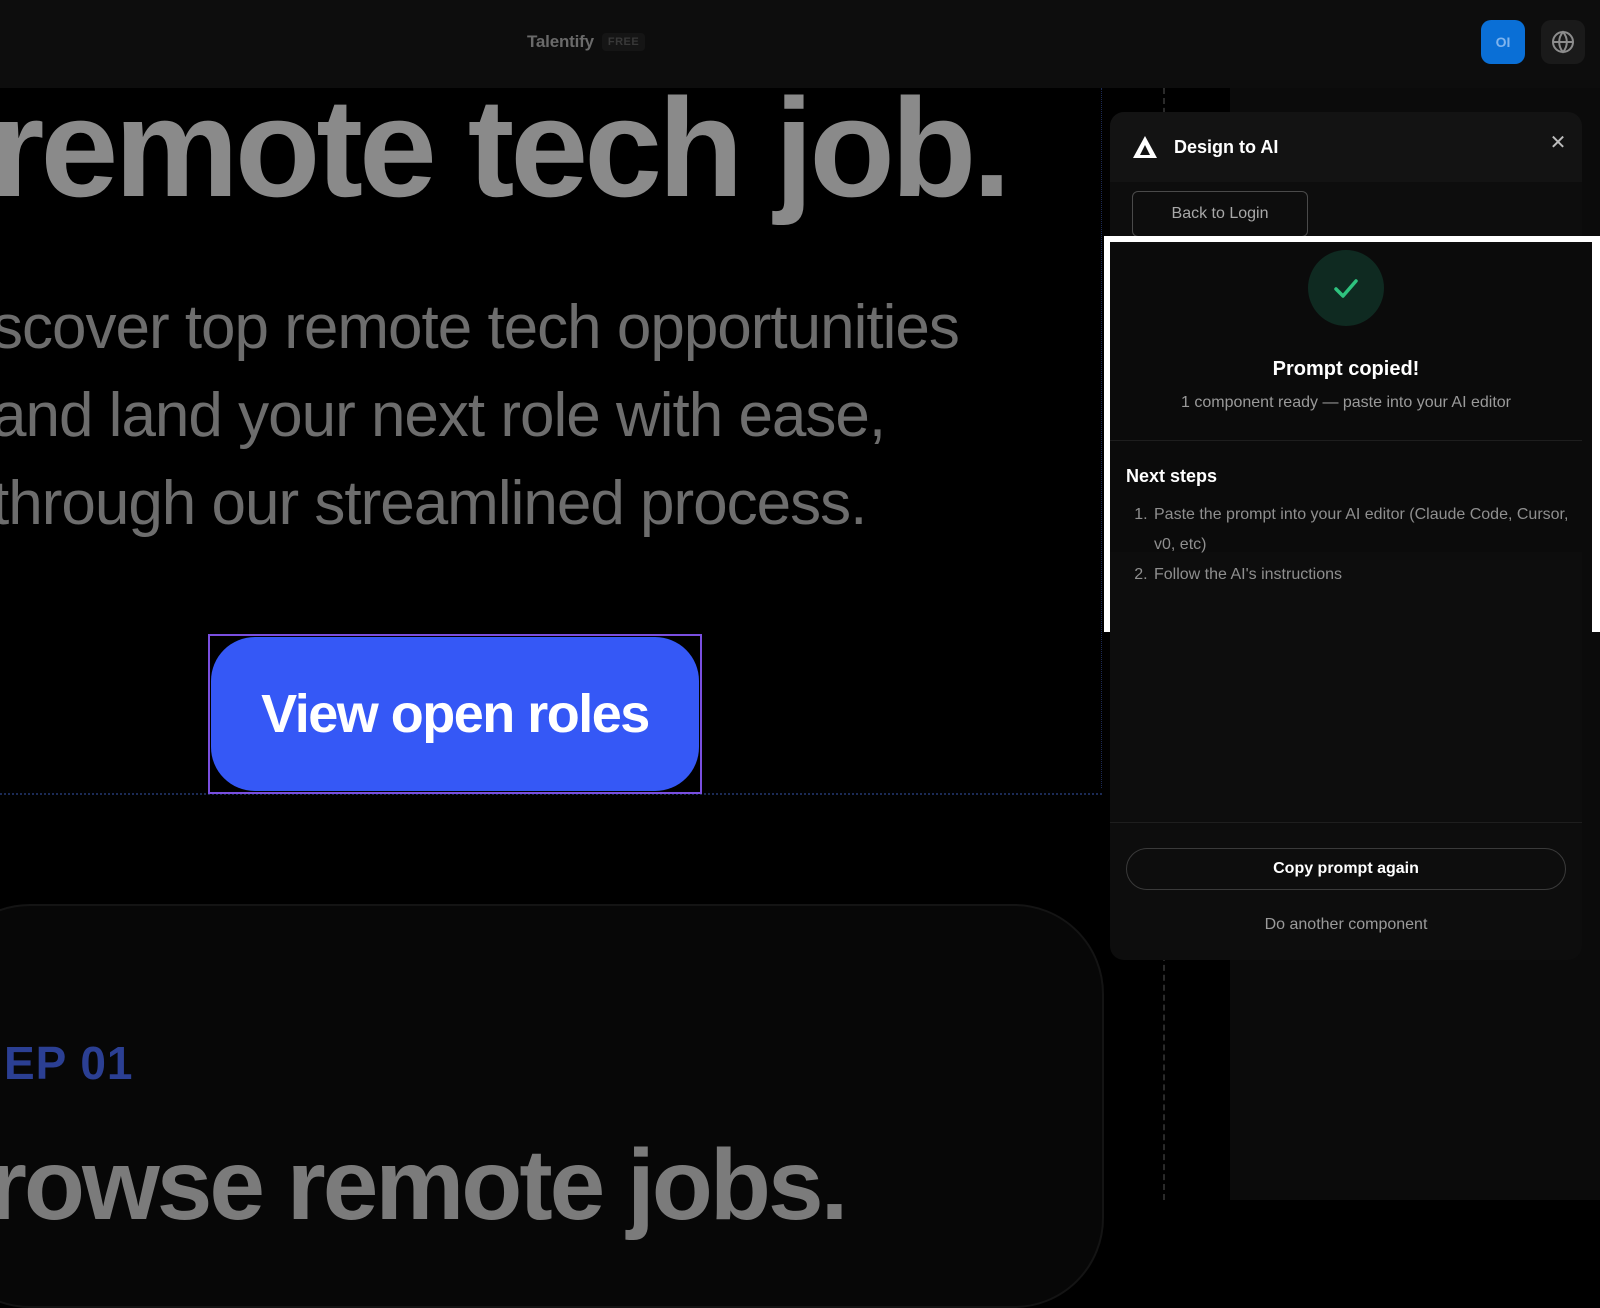 The height and width of the screenshot is (1308, 1600). Describe the element at coordinates (1172, 476) in the screenshot. I see `next-steps-title: Next steps` at that location.